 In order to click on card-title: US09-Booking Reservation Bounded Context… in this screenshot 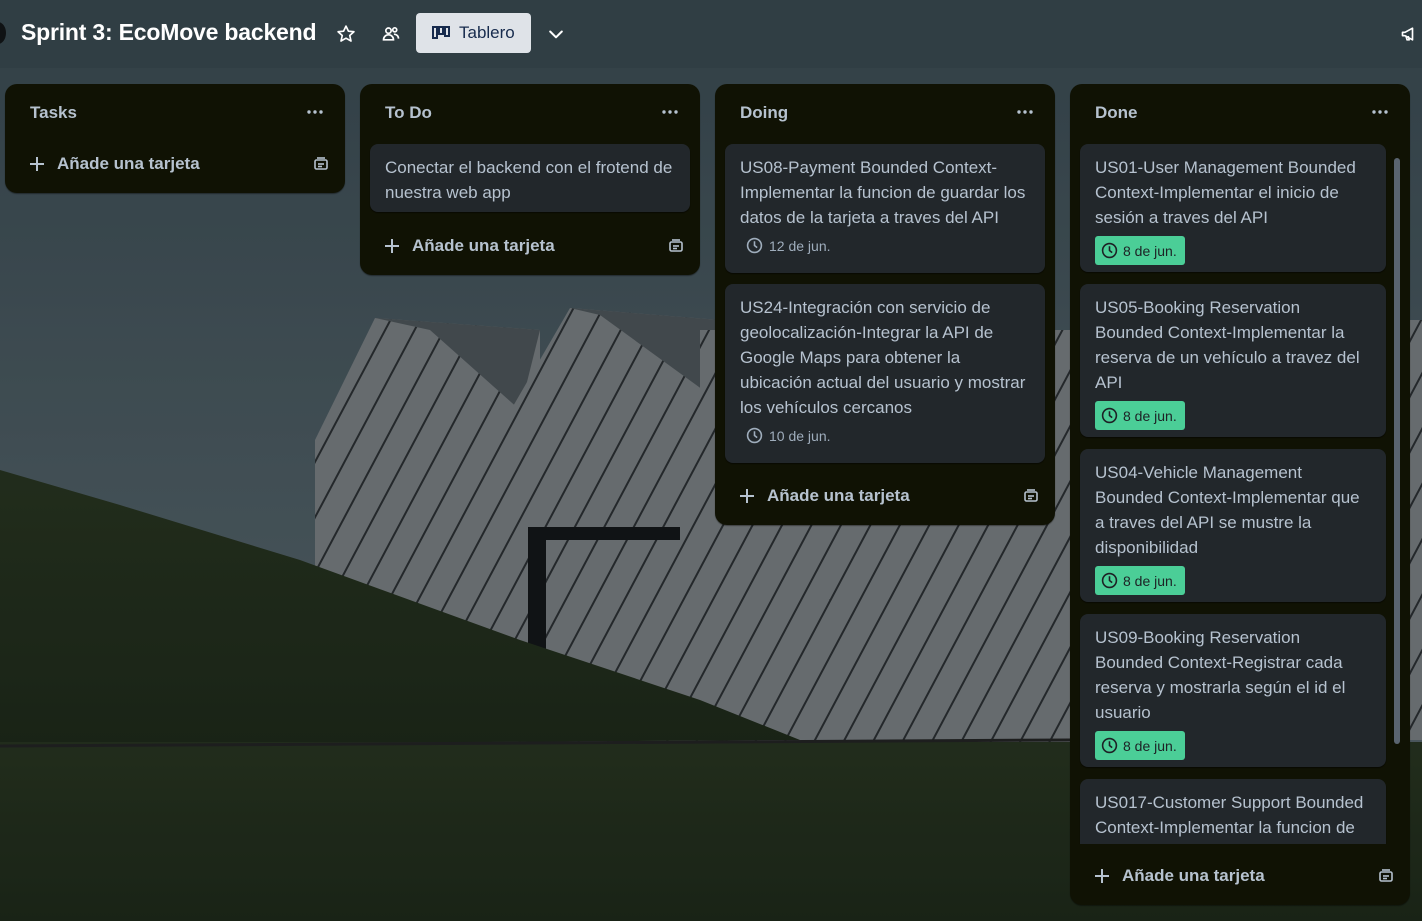, I will do `click(1220, 675)`.